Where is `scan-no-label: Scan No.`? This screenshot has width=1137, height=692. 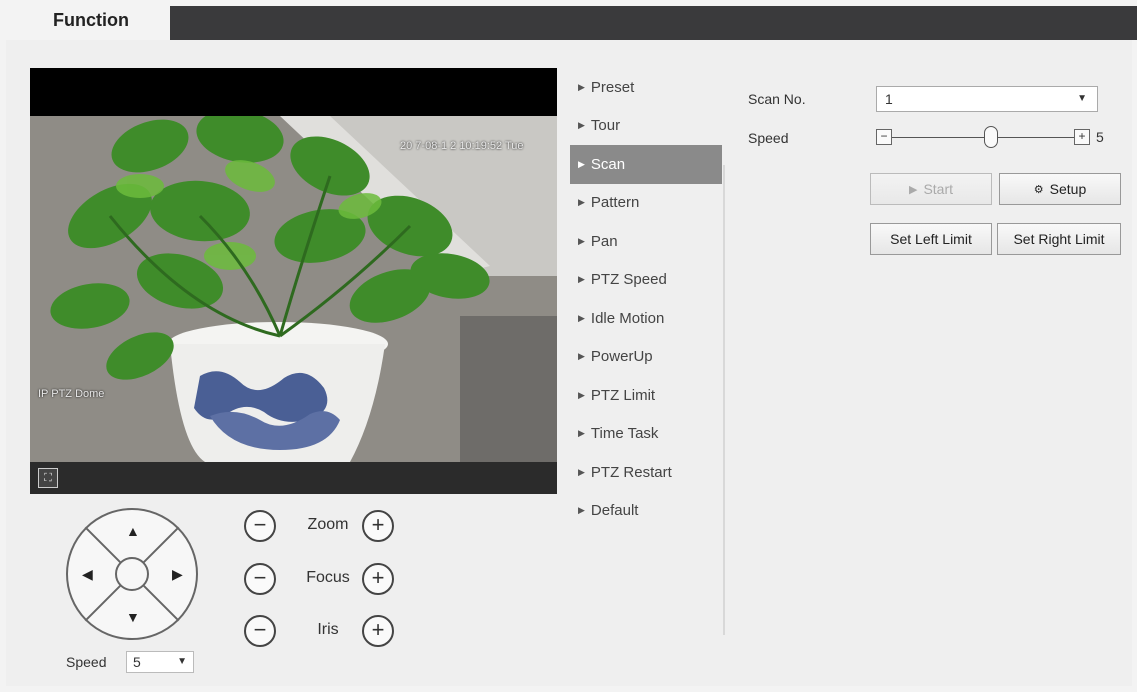 scan-no-label: Scan No. is located at coordinates (777, 99).